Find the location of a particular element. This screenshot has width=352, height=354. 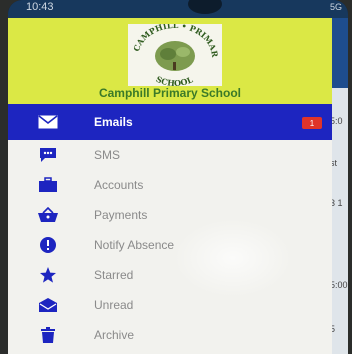

status-bar: 10:43 5G is located at coordinates (178, 9).